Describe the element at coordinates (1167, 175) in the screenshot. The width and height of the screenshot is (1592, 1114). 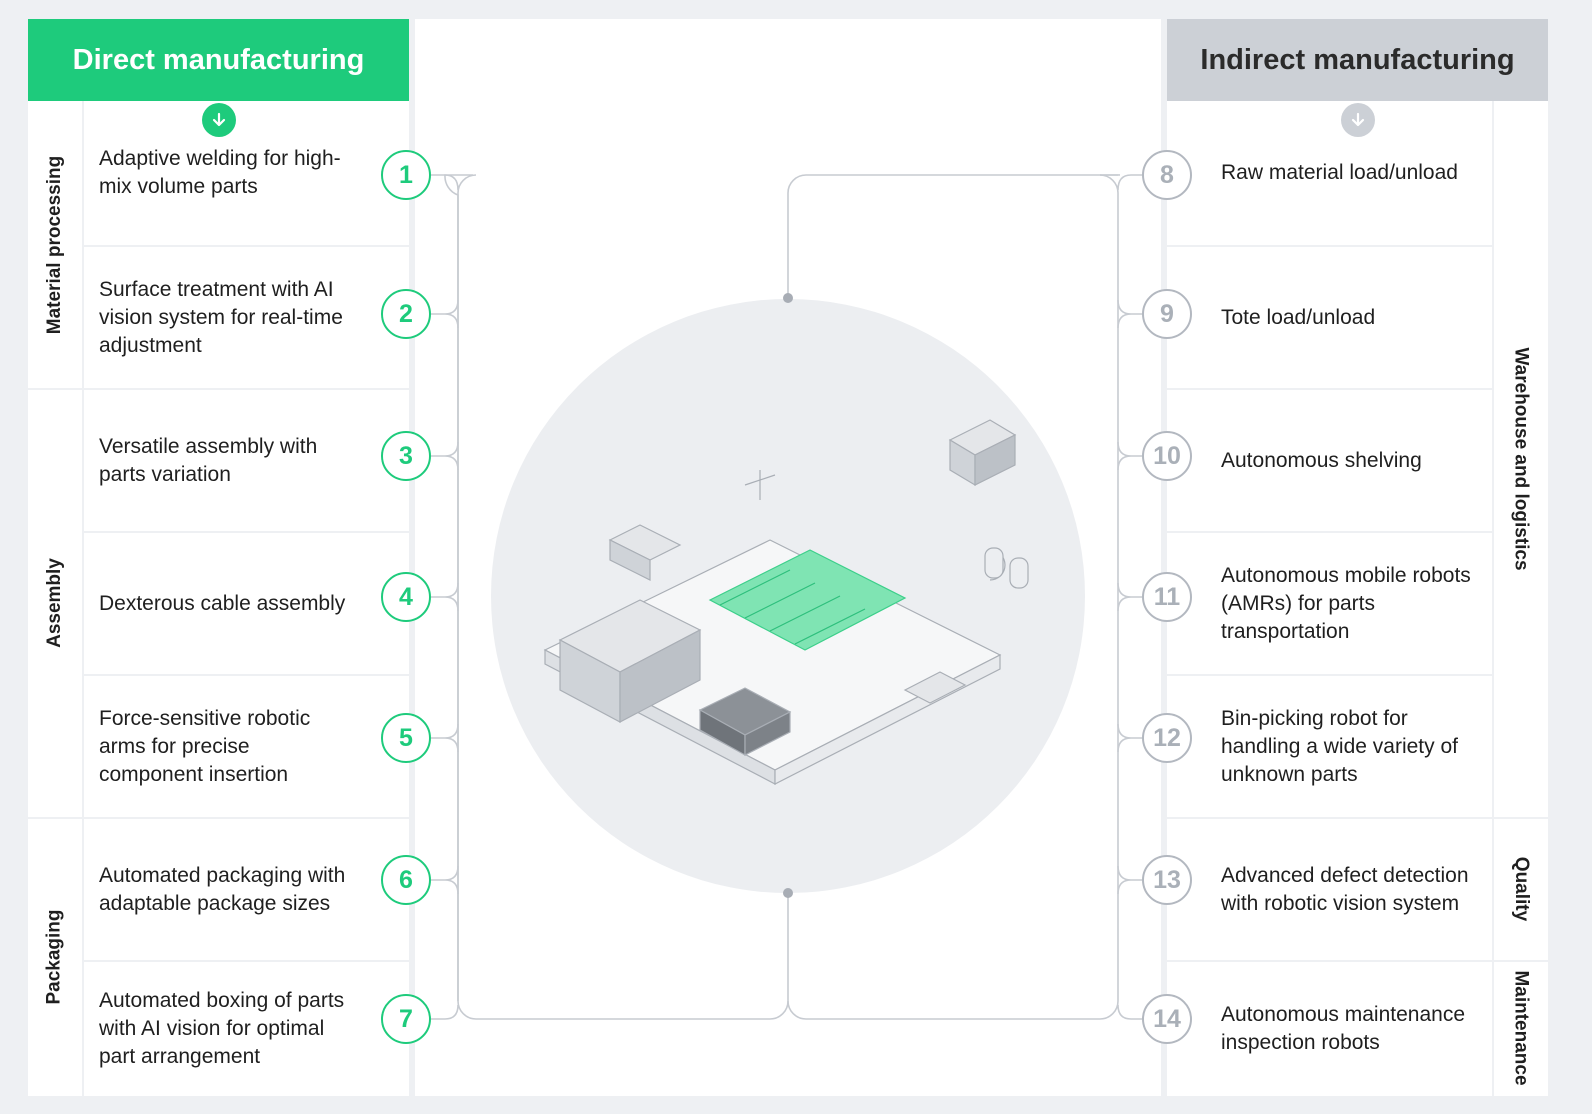
I see `number-badge-8: 8` at that location.